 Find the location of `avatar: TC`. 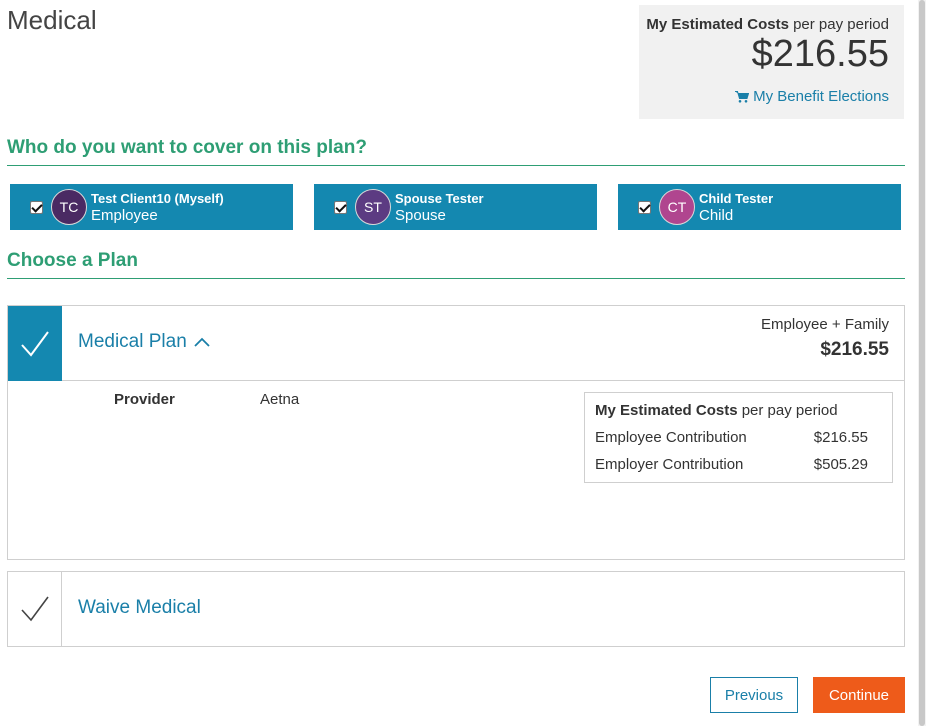

avatar: TC is located at coordinates (69, 207).